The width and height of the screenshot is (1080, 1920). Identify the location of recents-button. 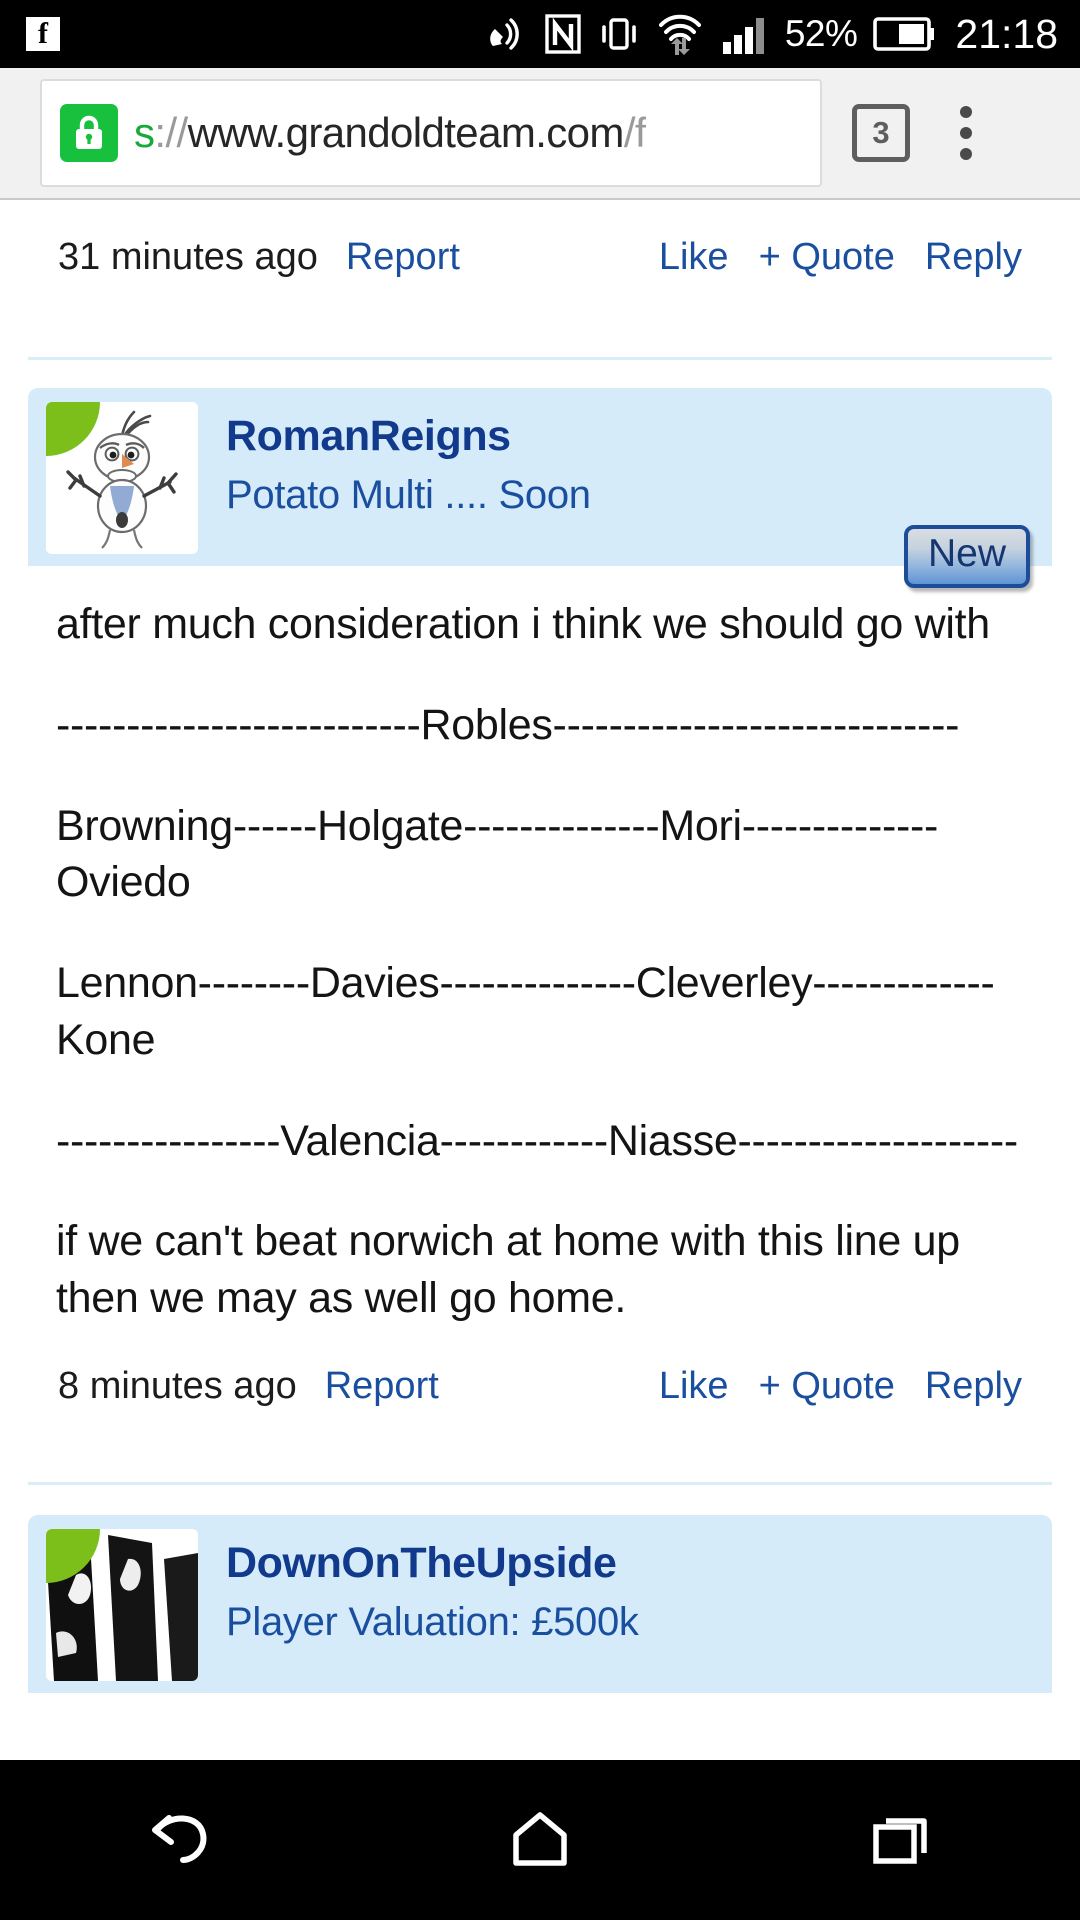
(900, 1840).